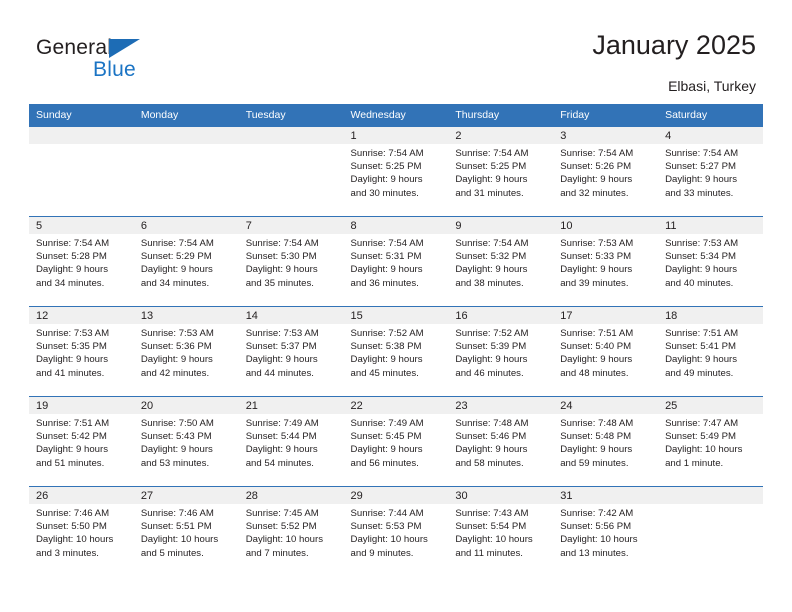  What do you see at coordinates (606, 405) in the screenshot?
I see `day-number: 24` at bounding box center [606, 405].